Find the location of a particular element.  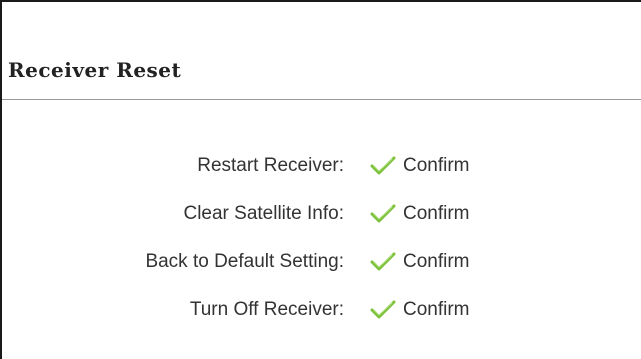

row-label: Back to Default Setting: is located at coordinates (244, 261).